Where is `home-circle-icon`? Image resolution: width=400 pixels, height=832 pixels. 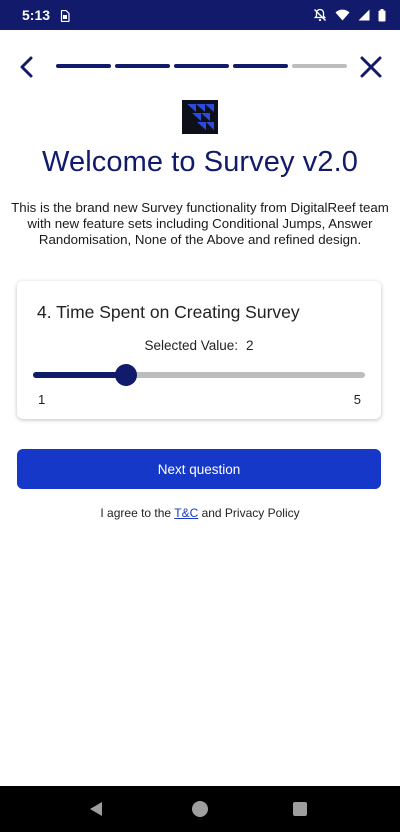
home-circle-icon is located at coordinates (200, 809).